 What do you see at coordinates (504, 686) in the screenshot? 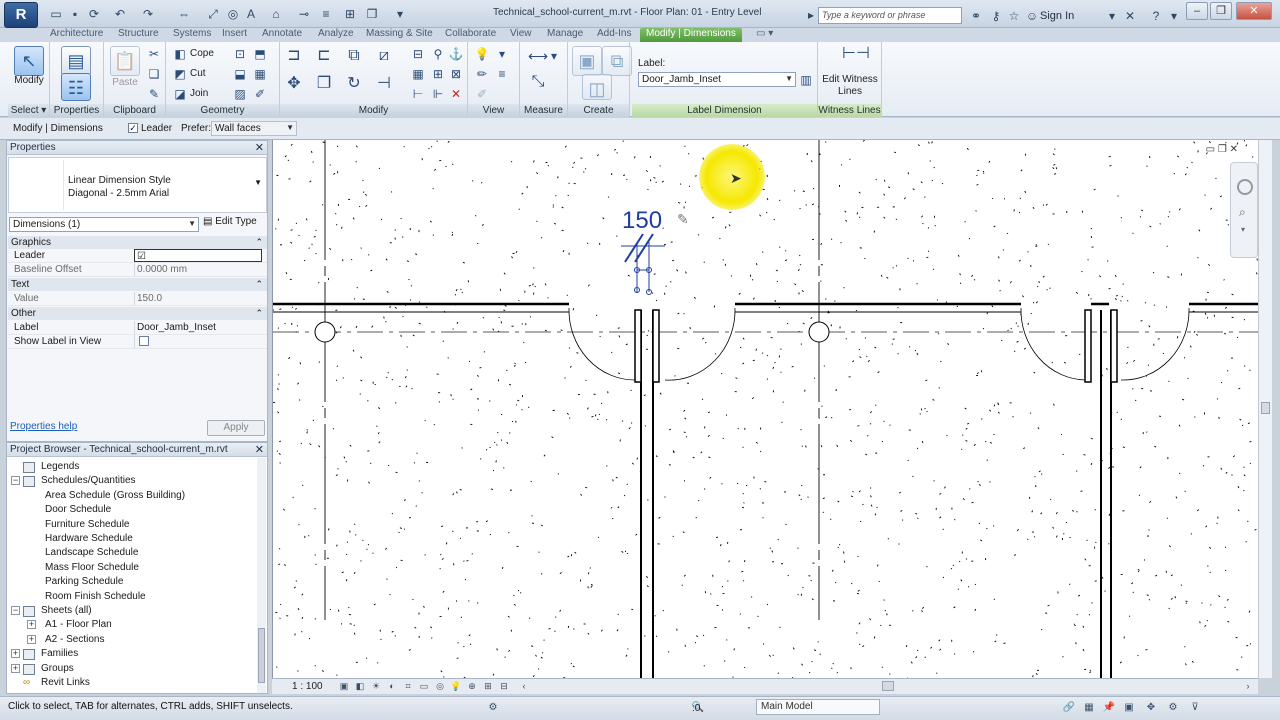
I see `highlight-displacement-icon: ⊟` at bounding box center [504, 686].